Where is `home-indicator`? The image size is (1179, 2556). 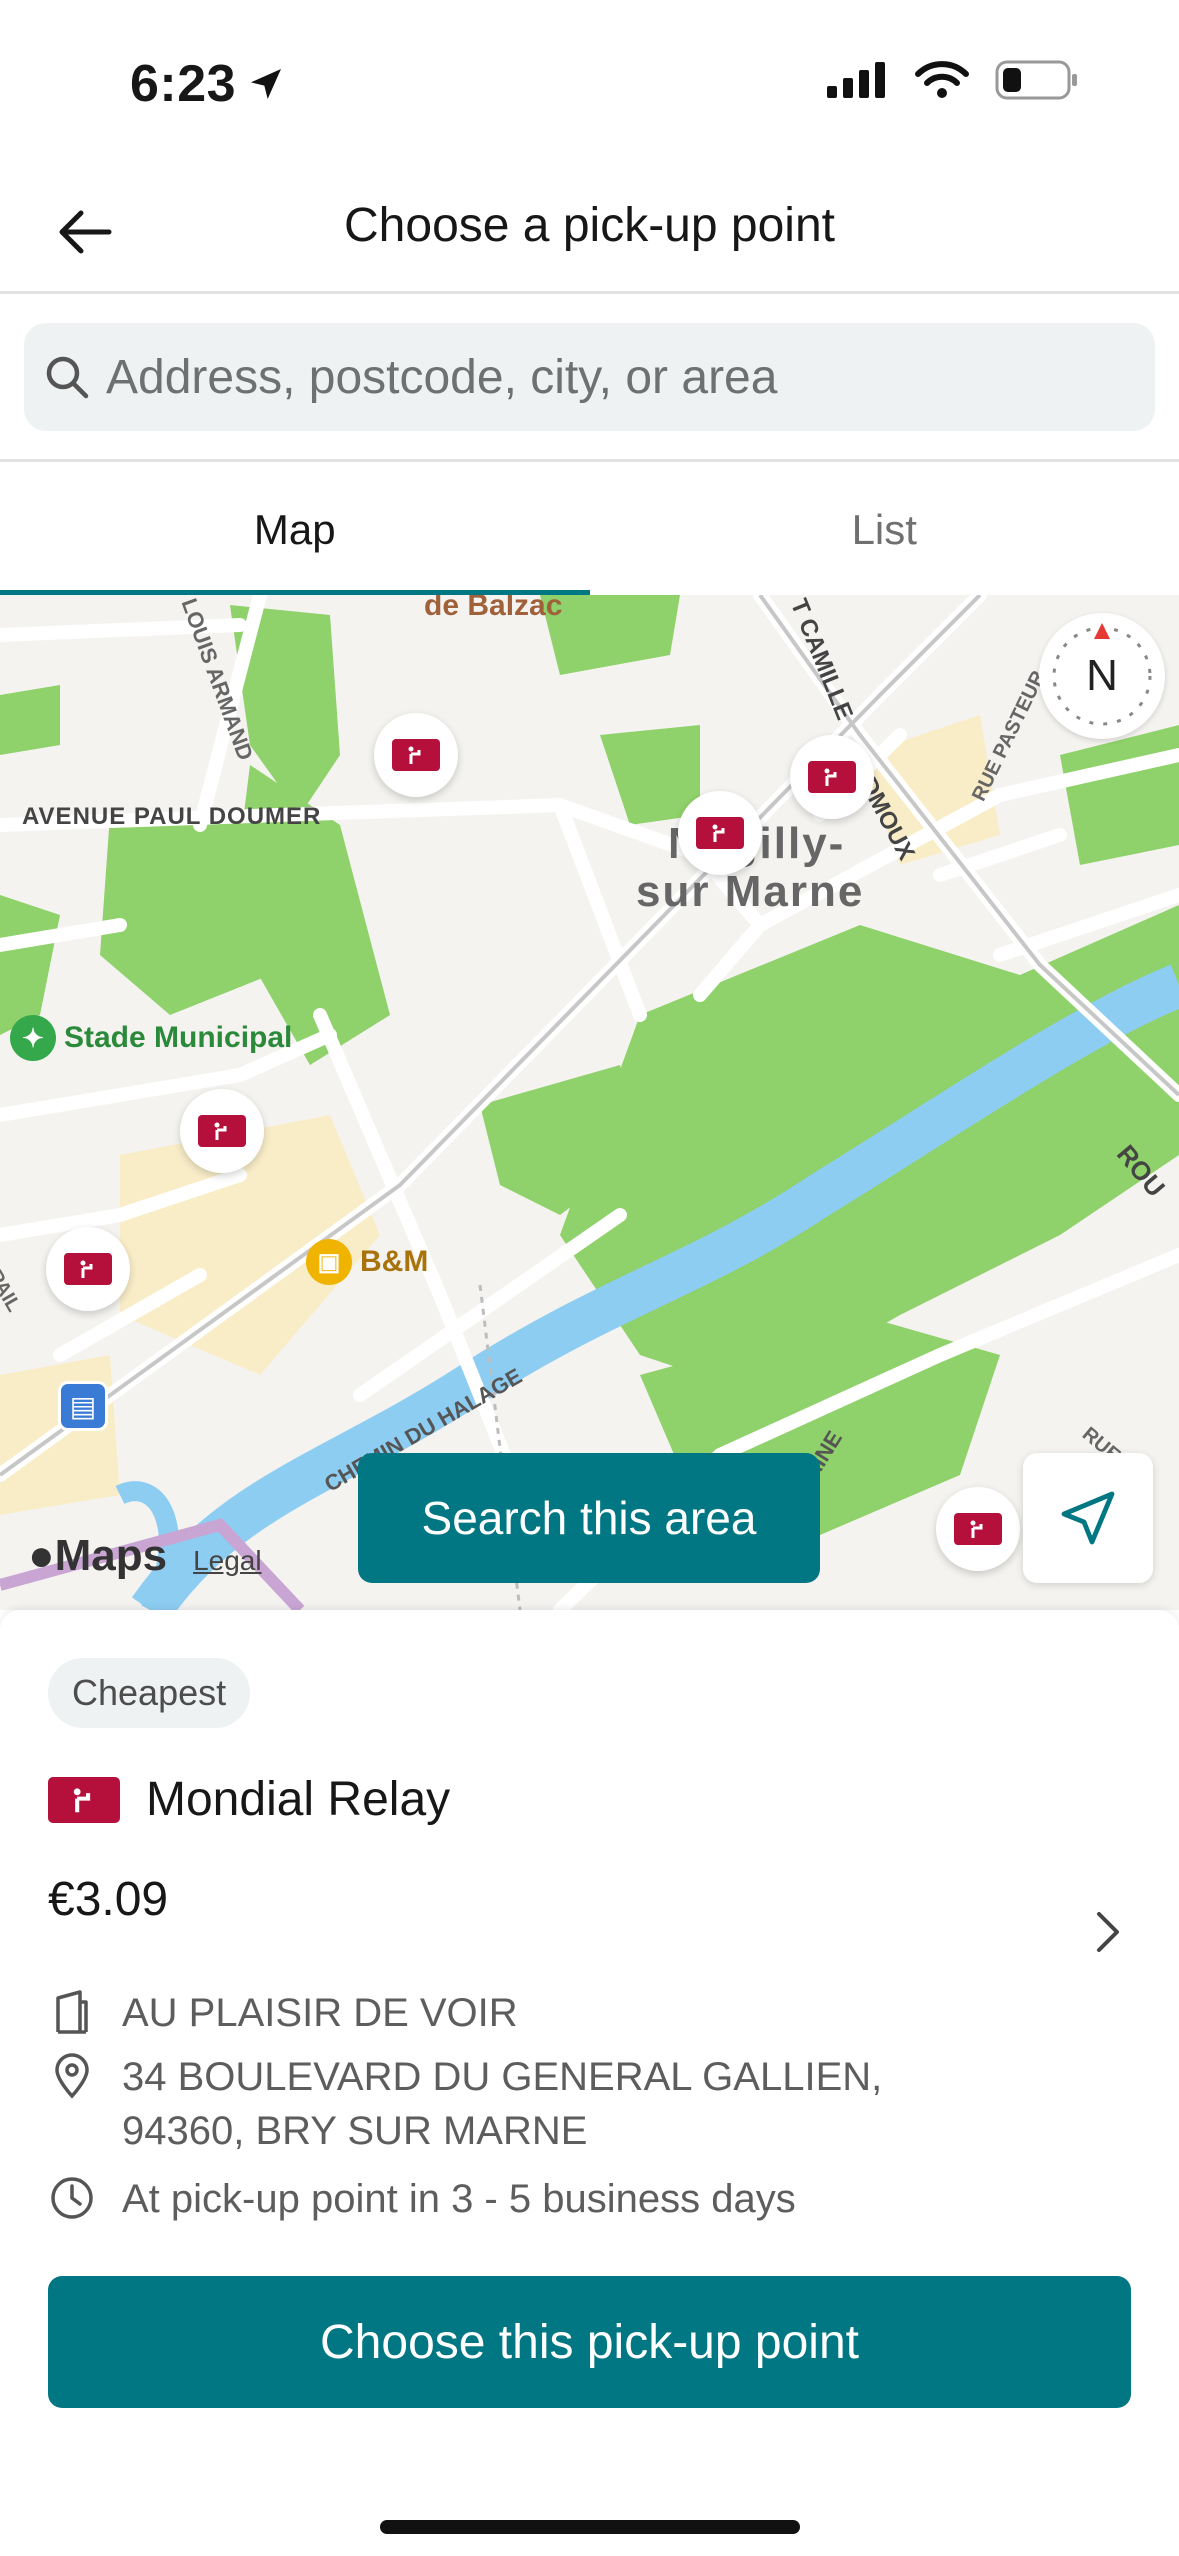 home-indicator is located at coordinates (590, 2527).